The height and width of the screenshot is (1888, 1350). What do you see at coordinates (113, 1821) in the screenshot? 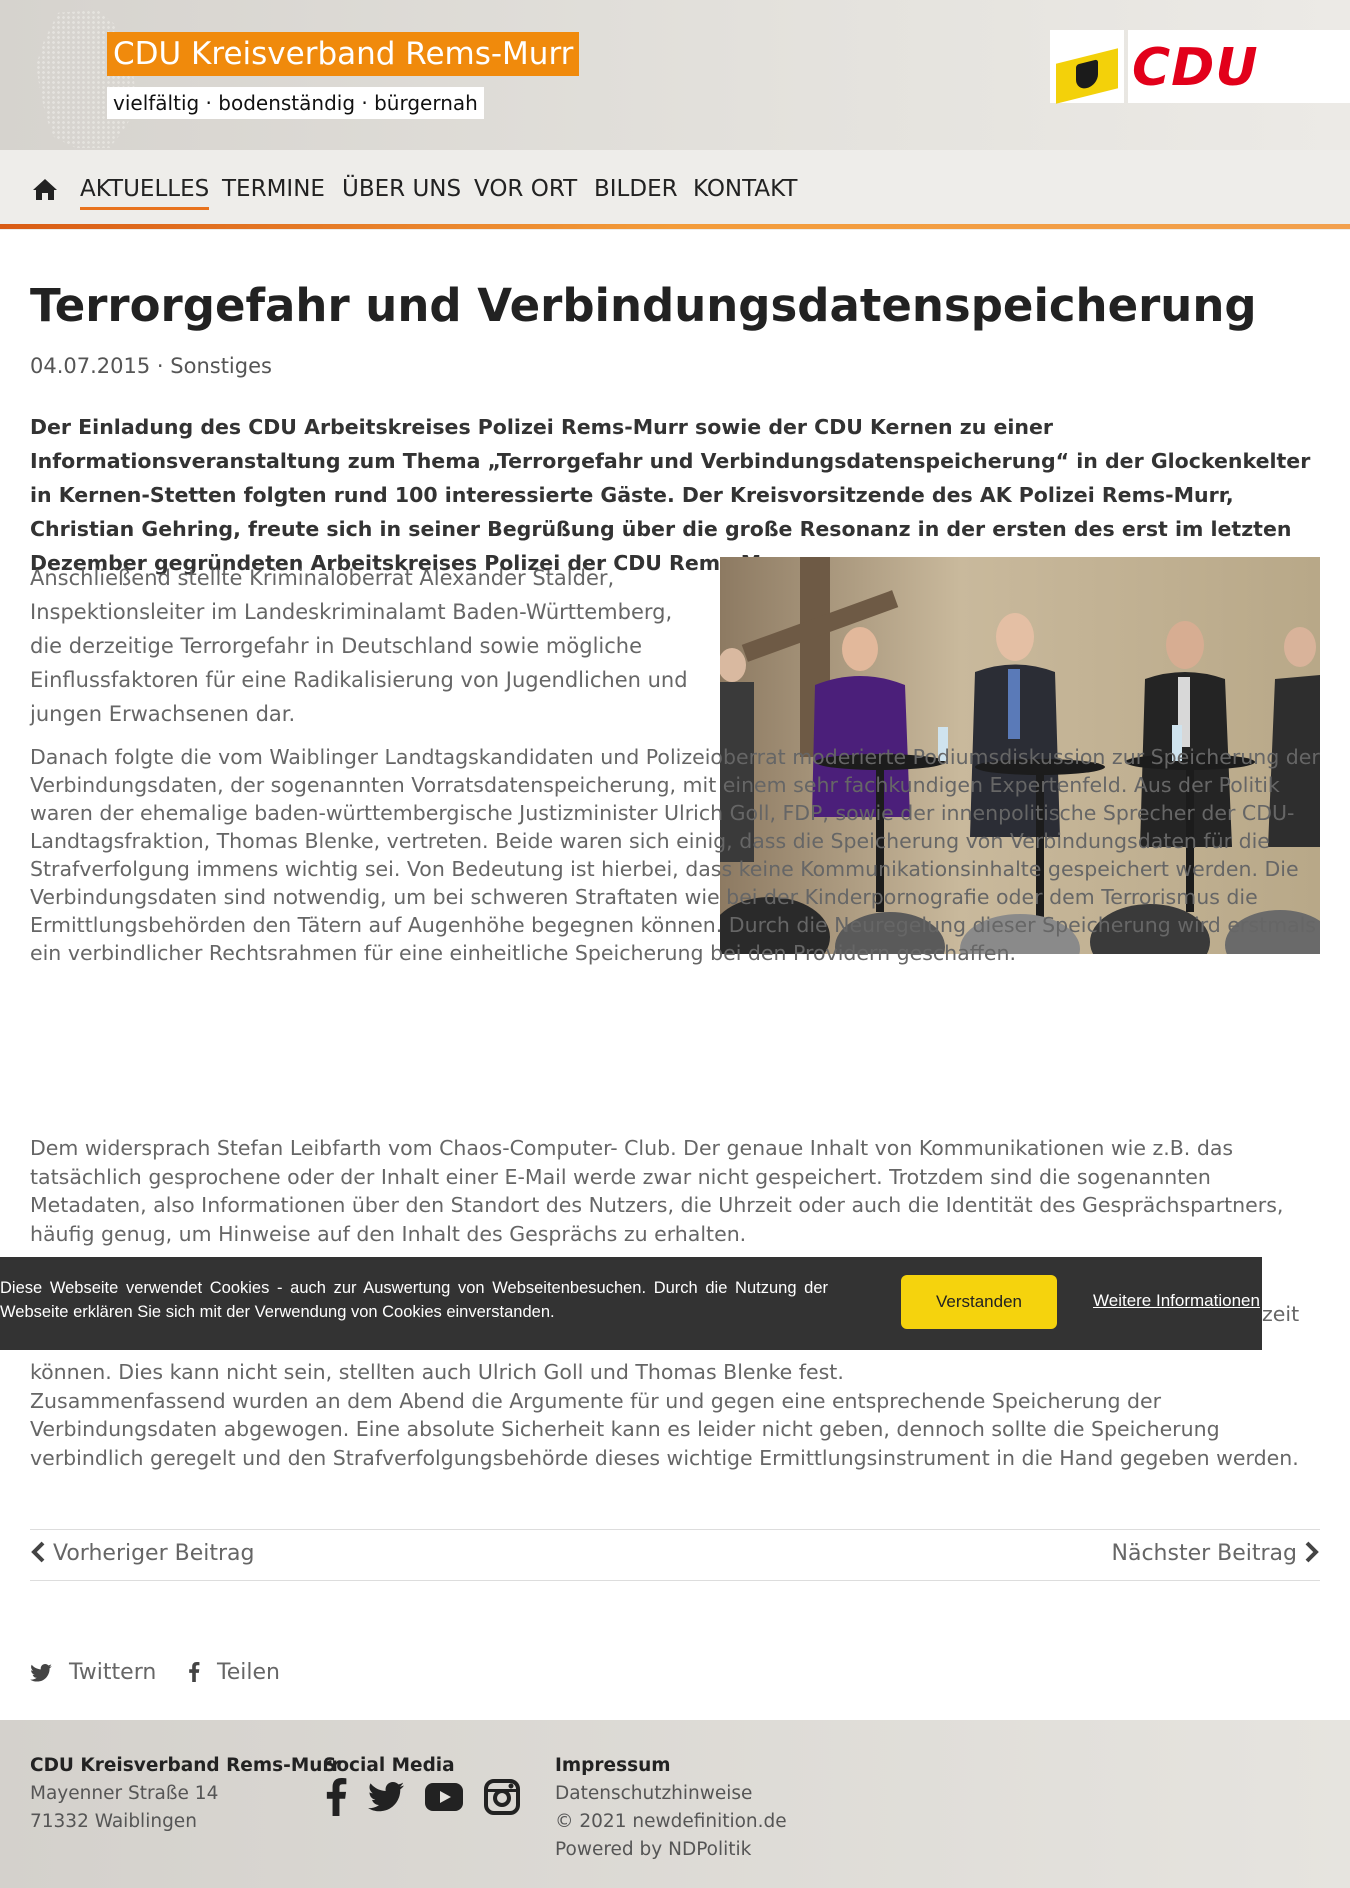
I see `footer-city: 71332 Waiblingen` at bounding box center [113, 1821].